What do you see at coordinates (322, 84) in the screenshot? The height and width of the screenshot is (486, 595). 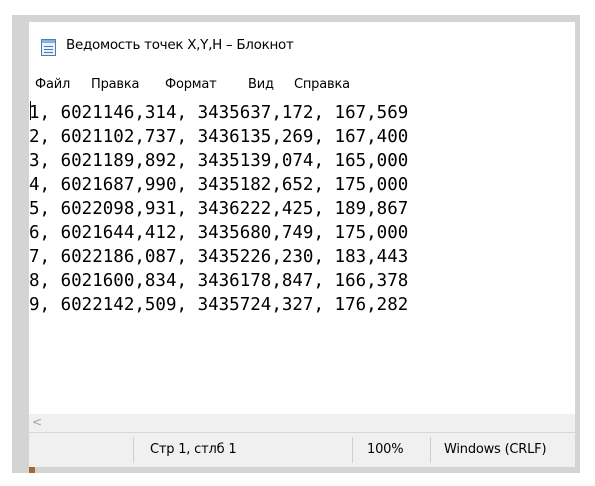 I see `menu-help: Справка` at bounding box center [322, 84].